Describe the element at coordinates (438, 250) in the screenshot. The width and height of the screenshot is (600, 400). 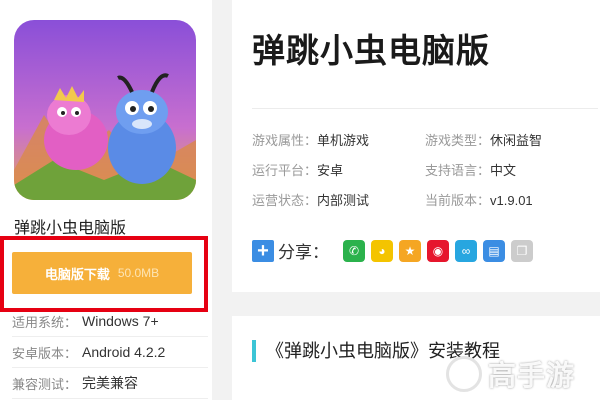
I see `weibo-icon: ◉` at that location.